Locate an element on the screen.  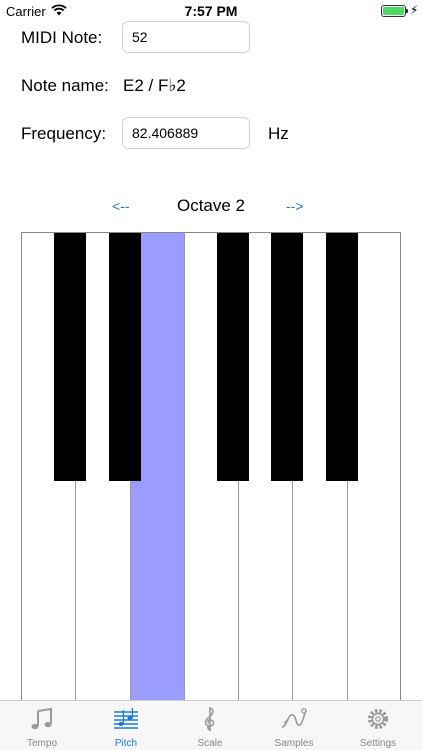
frequency-label: Frequency: is located at coordinates (64, 133).